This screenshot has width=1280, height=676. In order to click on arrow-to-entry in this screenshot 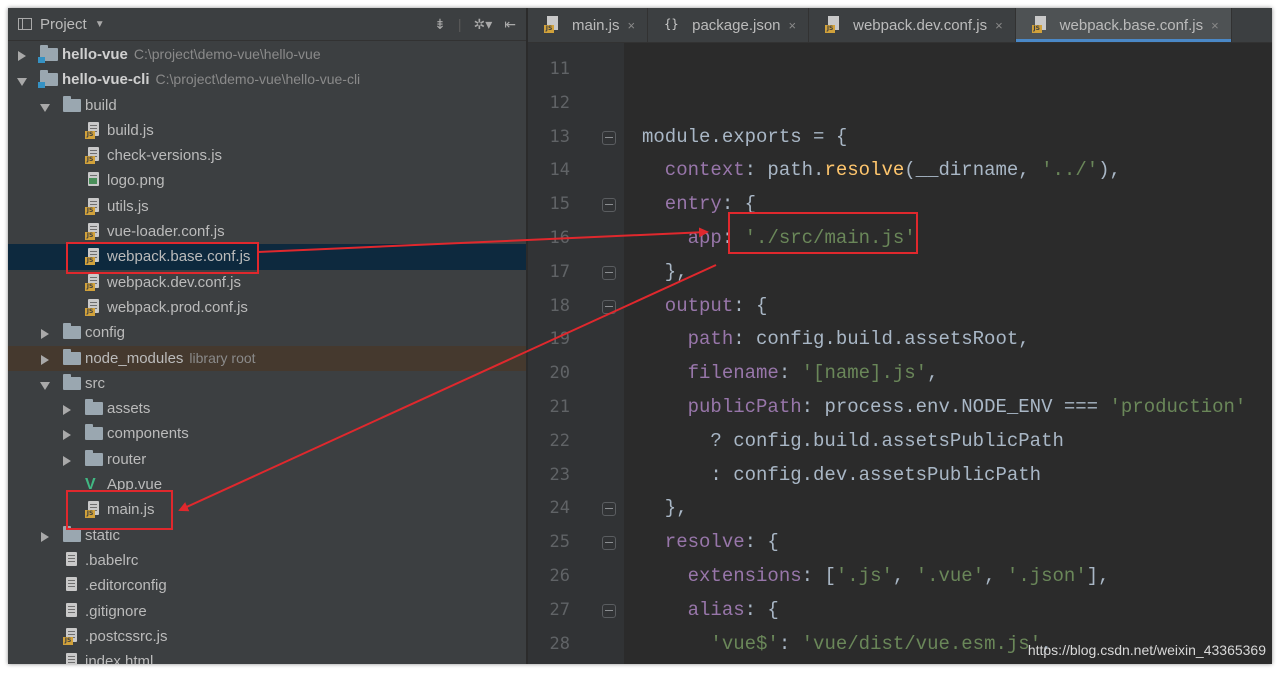, I will do `click(483, 240)`.